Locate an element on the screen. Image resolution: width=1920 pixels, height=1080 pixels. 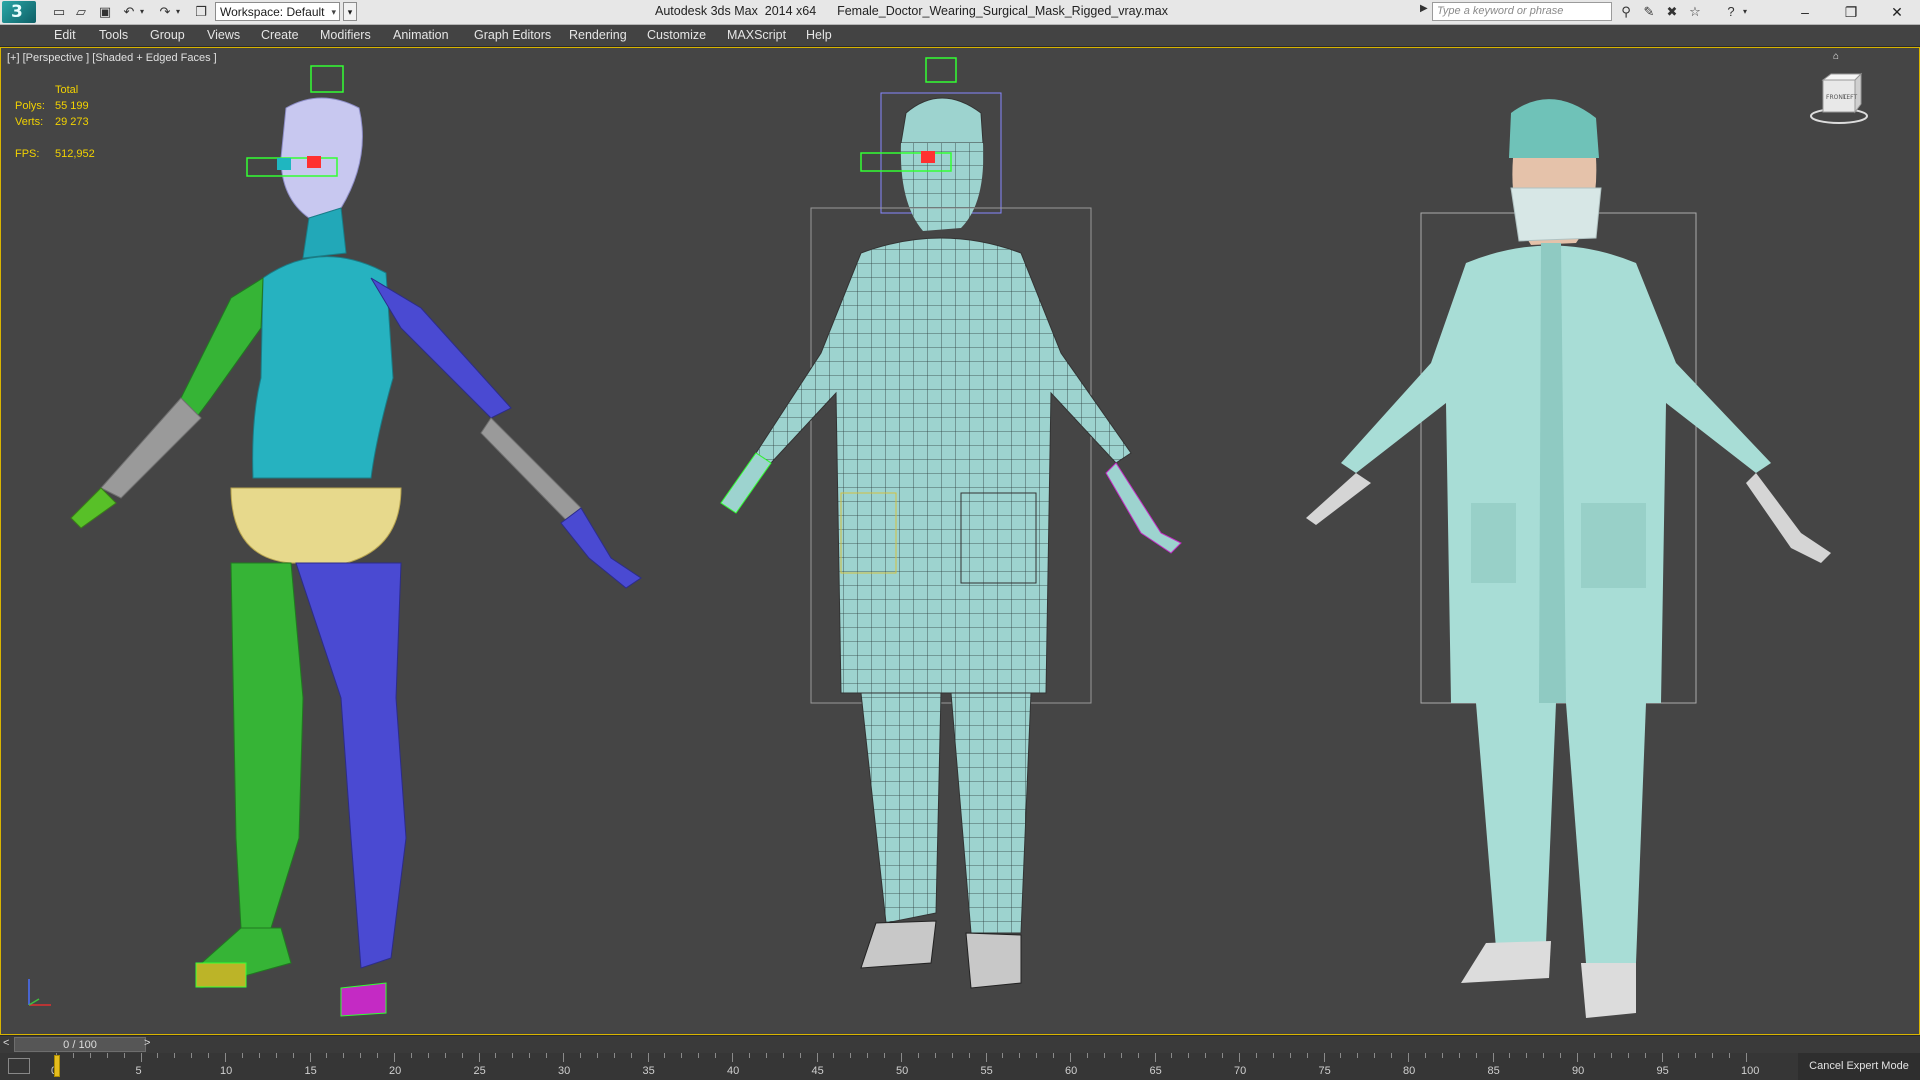
menu-help: Help is located at coordinates (819, 35).